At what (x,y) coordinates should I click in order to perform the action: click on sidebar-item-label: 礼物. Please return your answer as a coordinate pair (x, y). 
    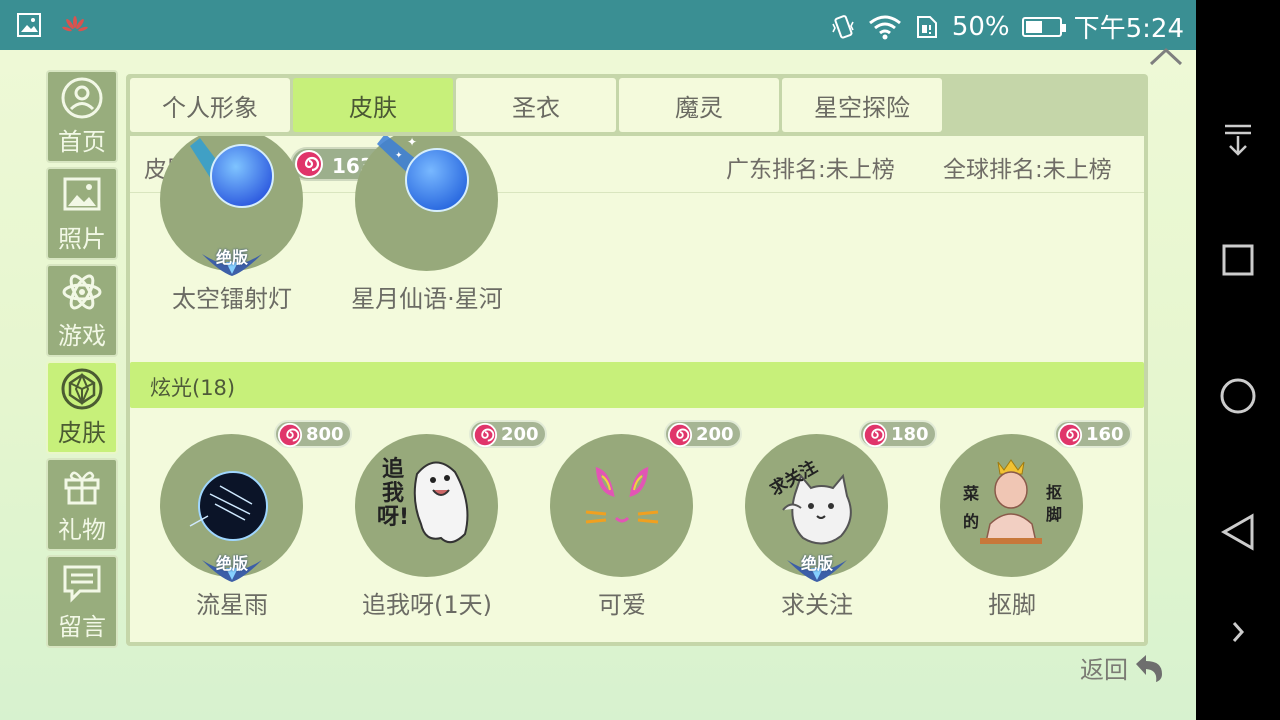
    Looking at the image, I should click on (82, 530).